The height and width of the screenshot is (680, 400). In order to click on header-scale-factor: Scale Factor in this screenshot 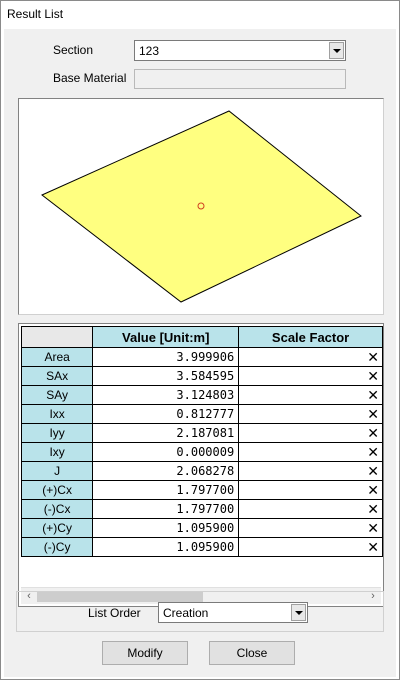, I will do `click(310, 337)`.